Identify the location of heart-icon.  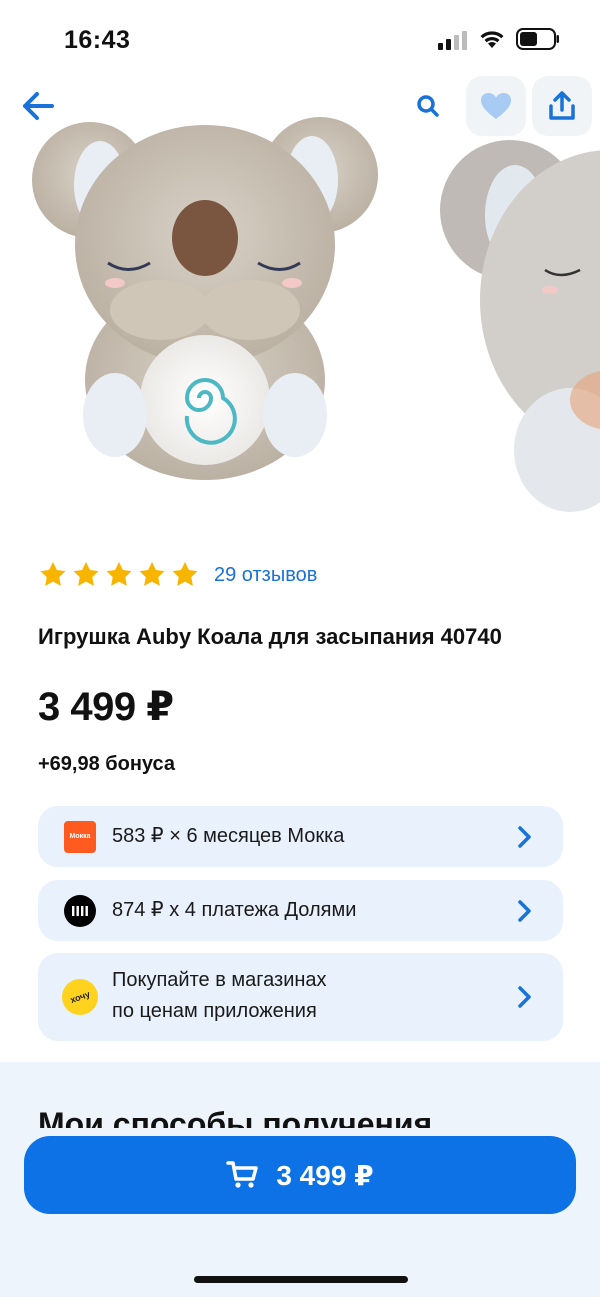
(496, 106).